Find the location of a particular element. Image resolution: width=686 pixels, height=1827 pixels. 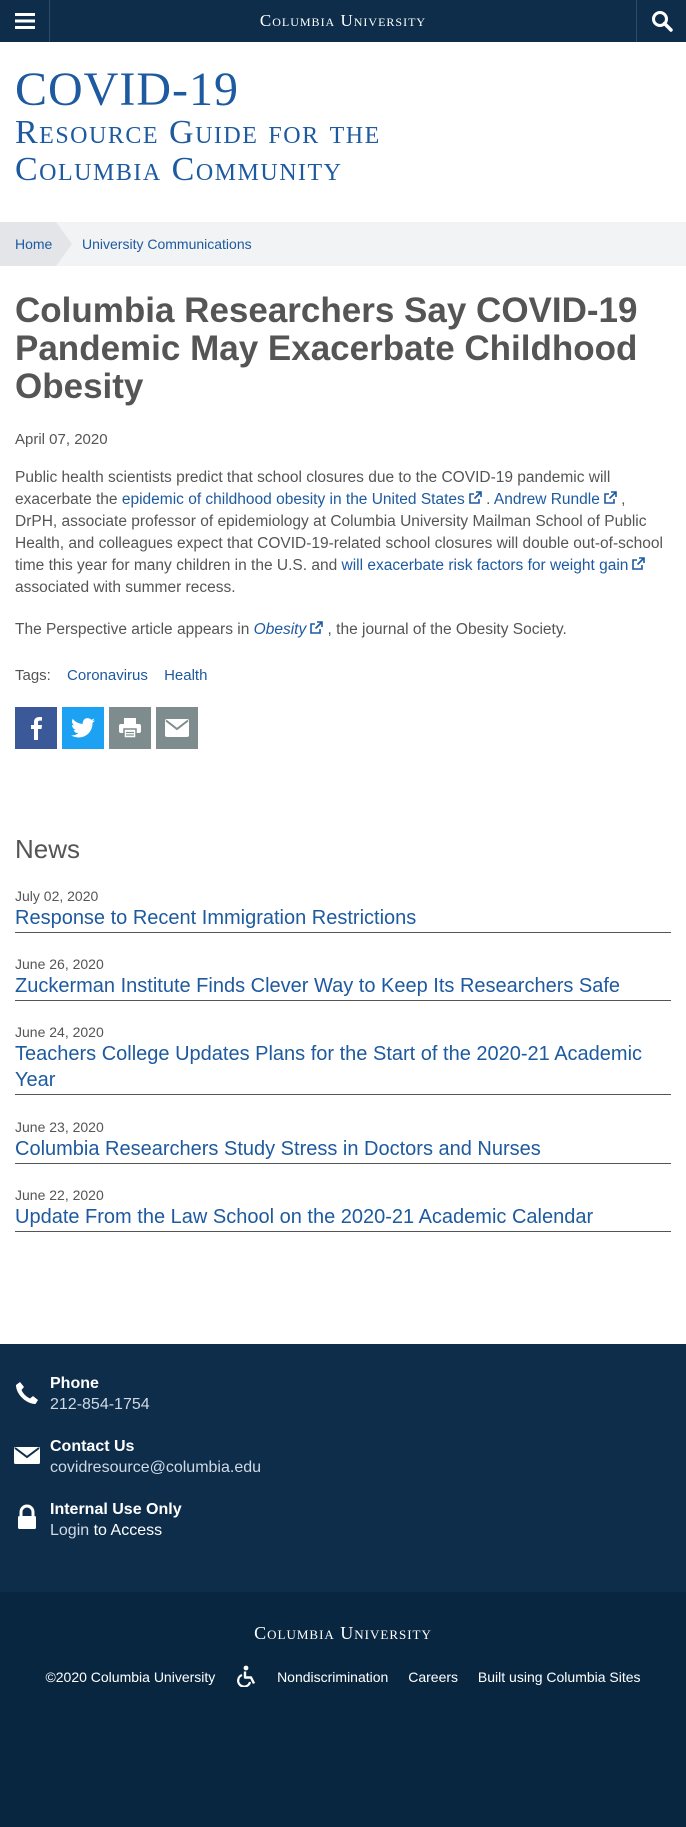

p2-text-a: The Perspective article appears in is located at coordinates (132, 629).